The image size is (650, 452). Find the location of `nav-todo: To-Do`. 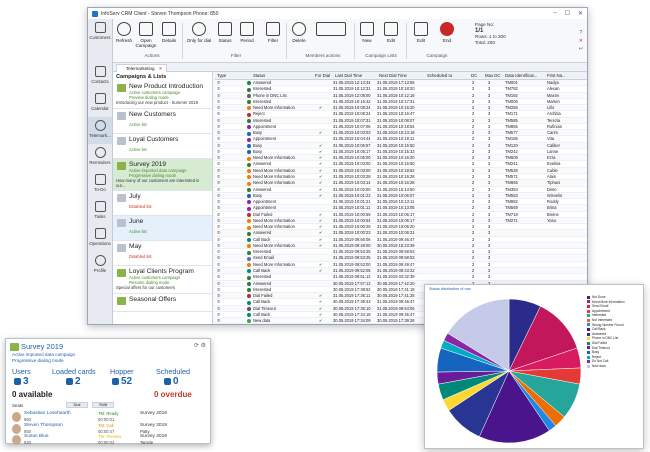

nav-todo: To-Do is located at coordinates (100, 184).